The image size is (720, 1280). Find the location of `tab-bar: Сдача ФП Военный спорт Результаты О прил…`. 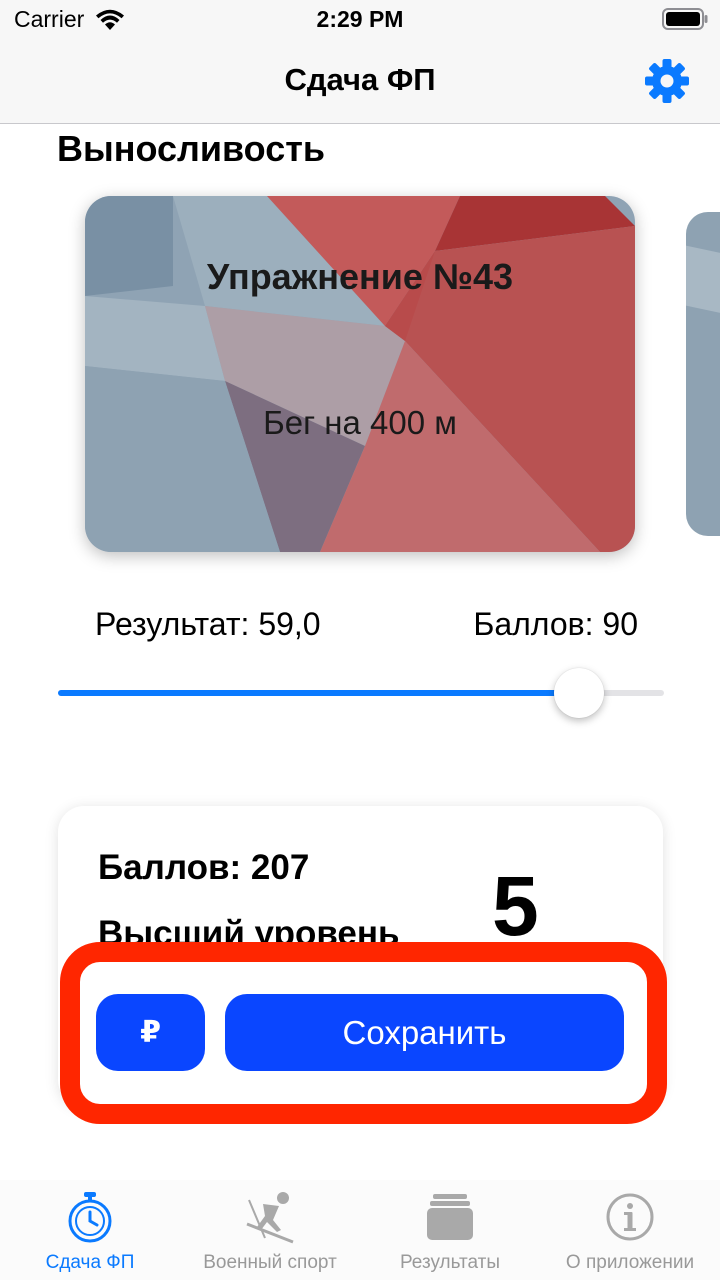

tab-bar: Сдача ФП Военный спорт Результаты О прил… is located at coordinates (360, 1230).